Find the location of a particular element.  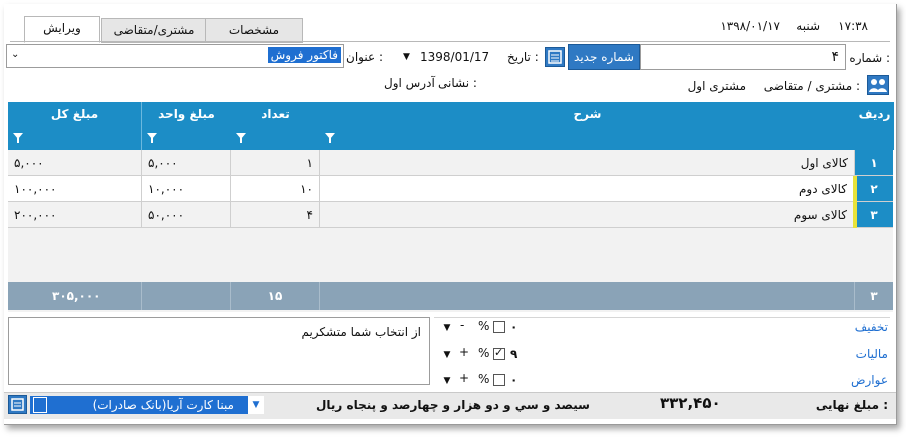

row-unit-price: ۱۰,۰۰۰ is located at coordinates (185, 189).